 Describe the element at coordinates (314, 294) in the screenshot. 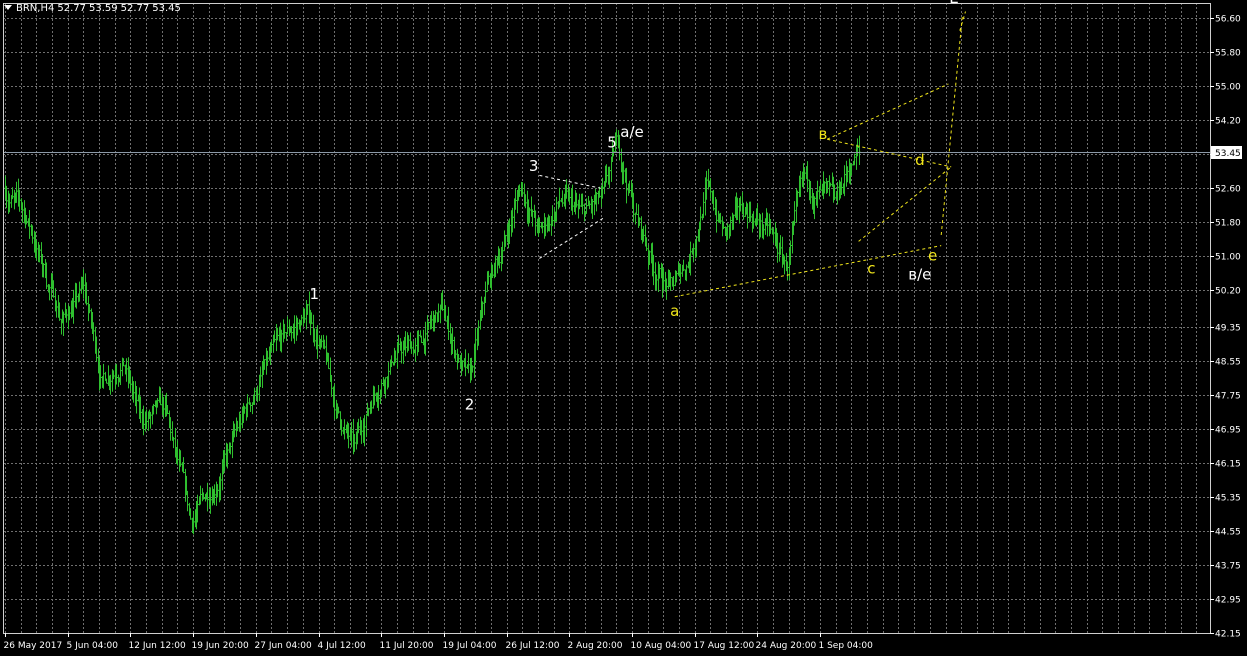

I see `wave-label: 1` at that location.